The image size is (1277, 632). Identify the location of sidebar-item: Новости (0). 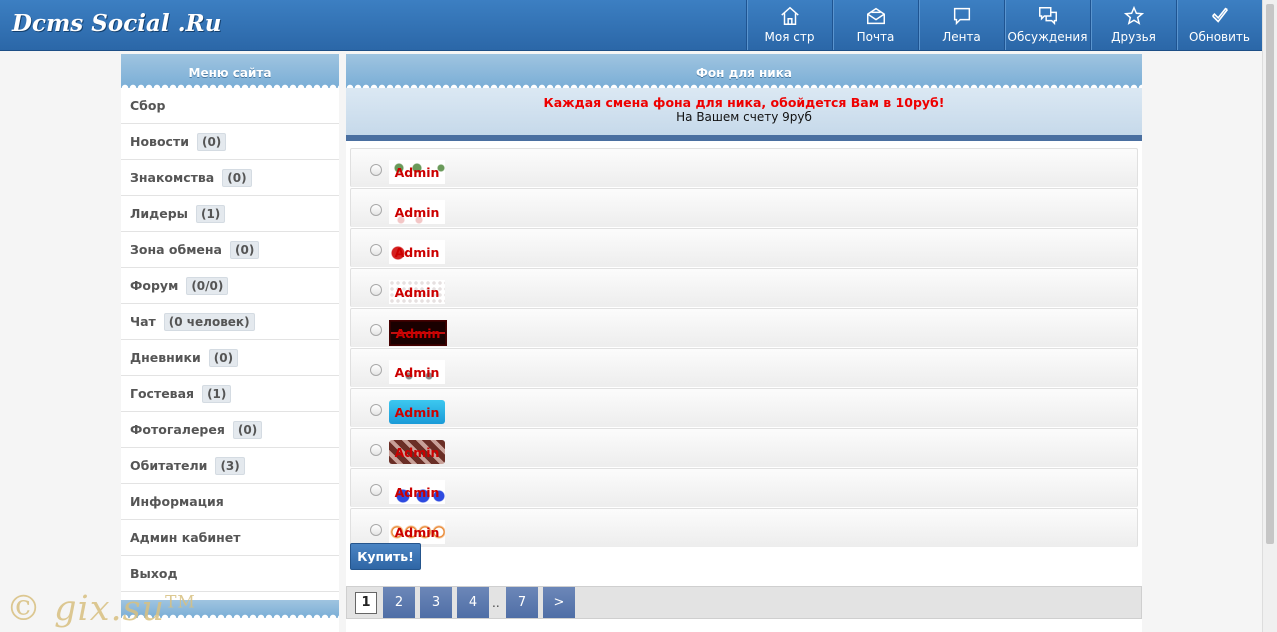
(230, 142).